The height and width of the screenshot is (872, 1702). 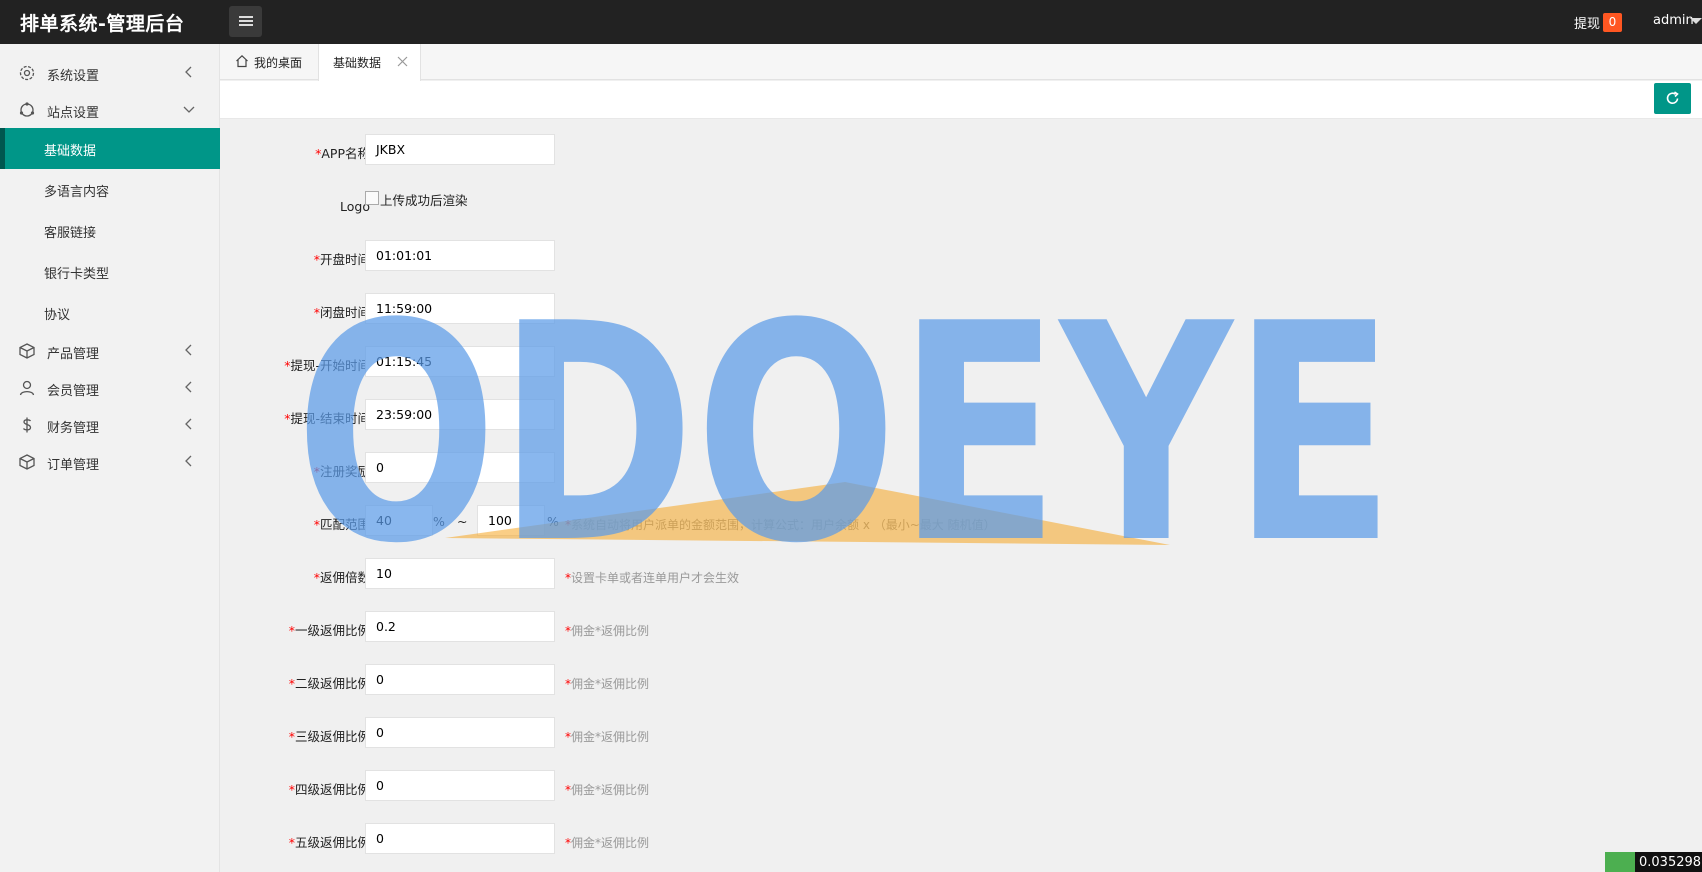 I want to click on form-row-level1: *一级返佣比例 0.2 *佣金*返佣比例, so click(x=720, y=627).